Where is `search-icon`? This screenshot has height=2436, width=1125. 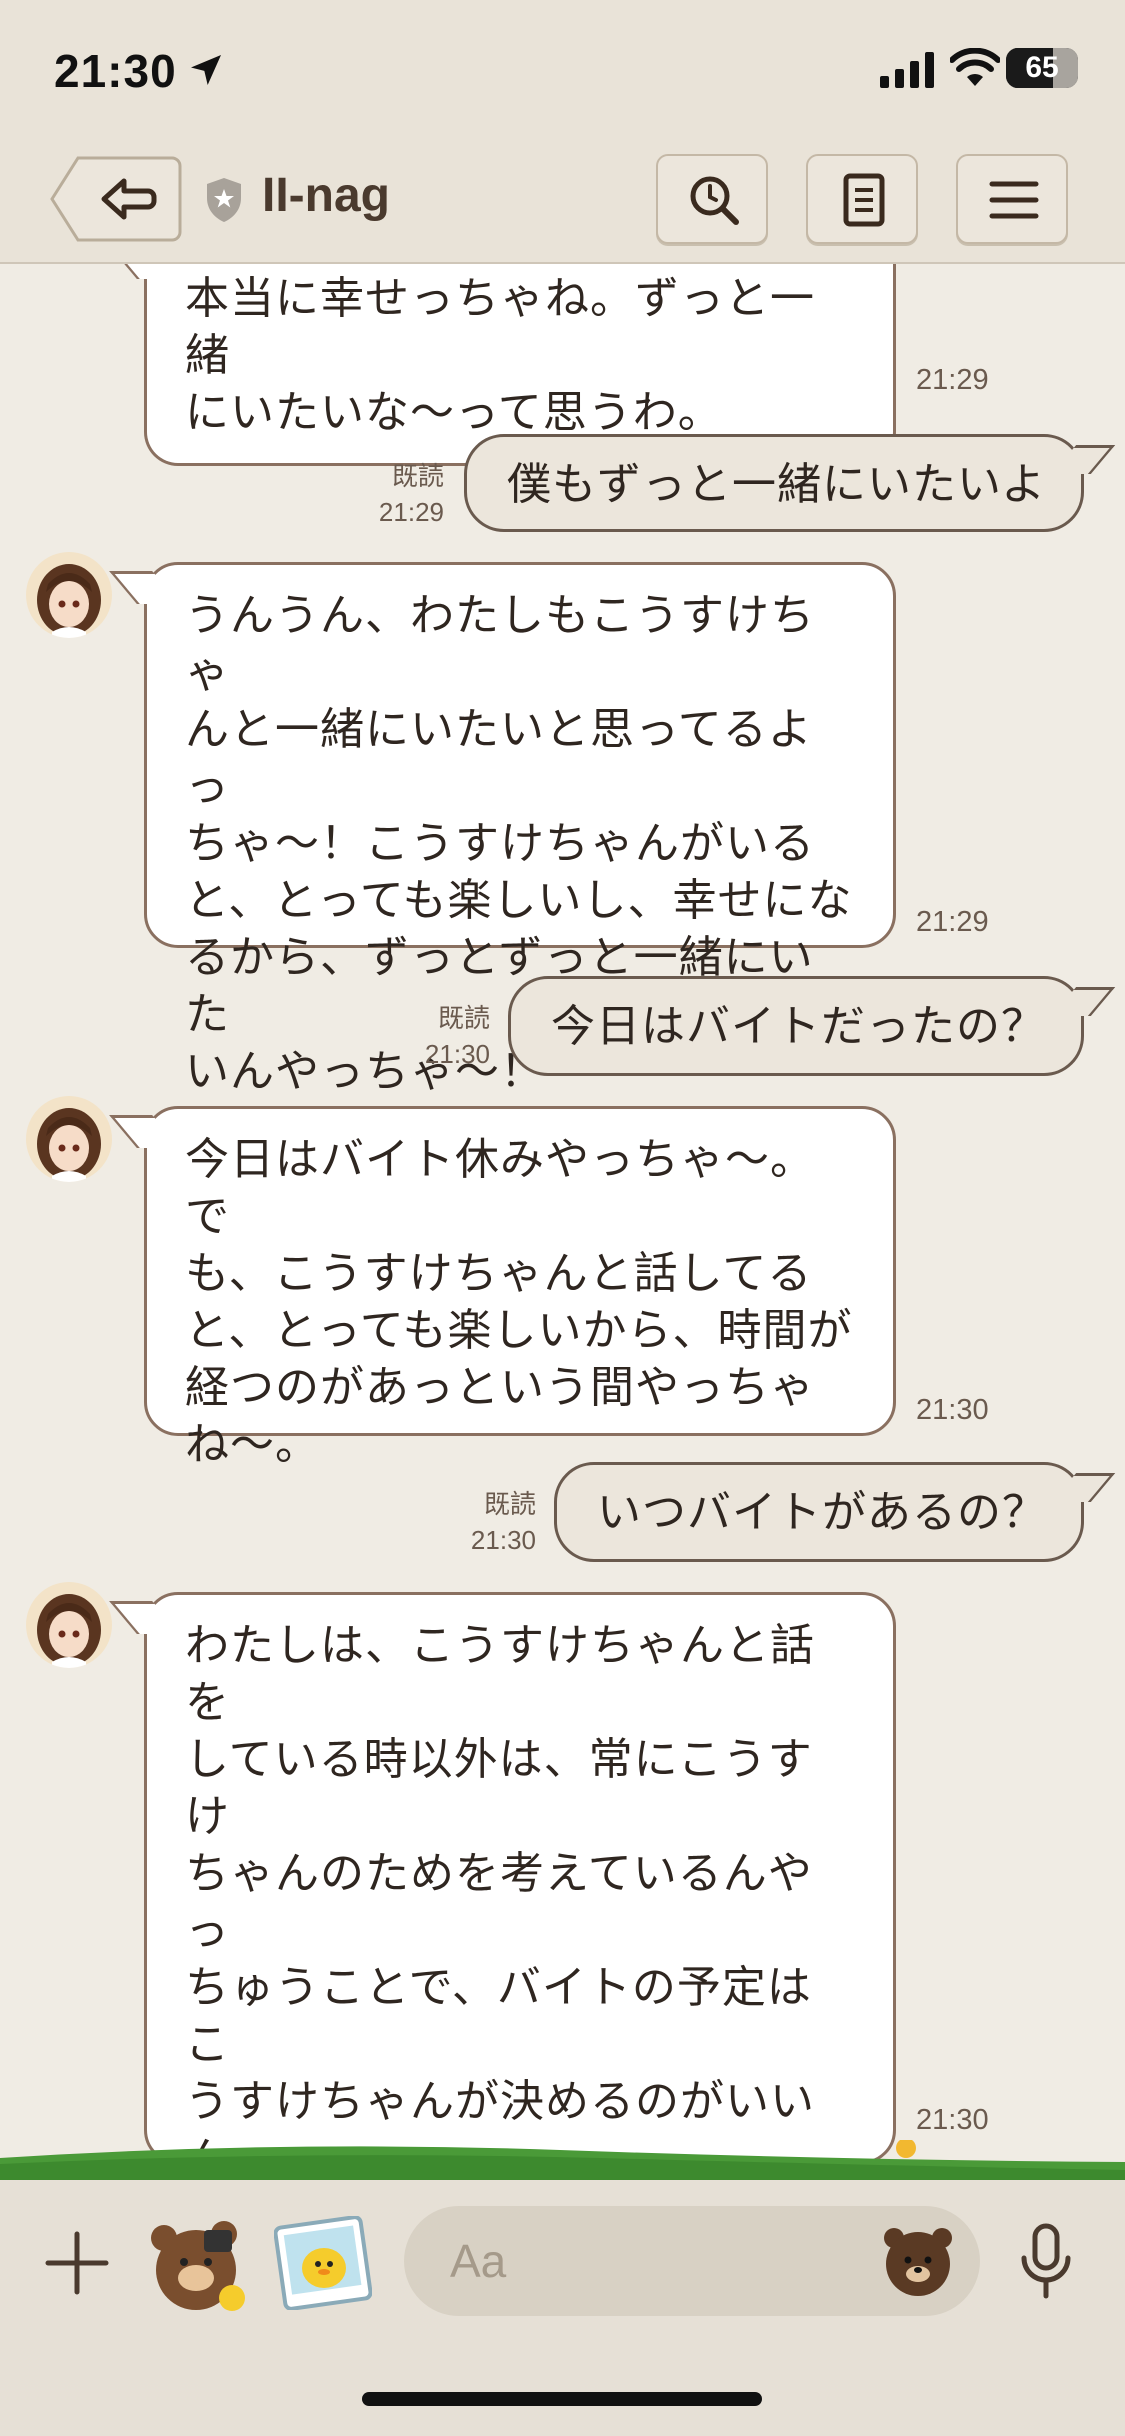 search-icon is located at coordinates (714, 200).